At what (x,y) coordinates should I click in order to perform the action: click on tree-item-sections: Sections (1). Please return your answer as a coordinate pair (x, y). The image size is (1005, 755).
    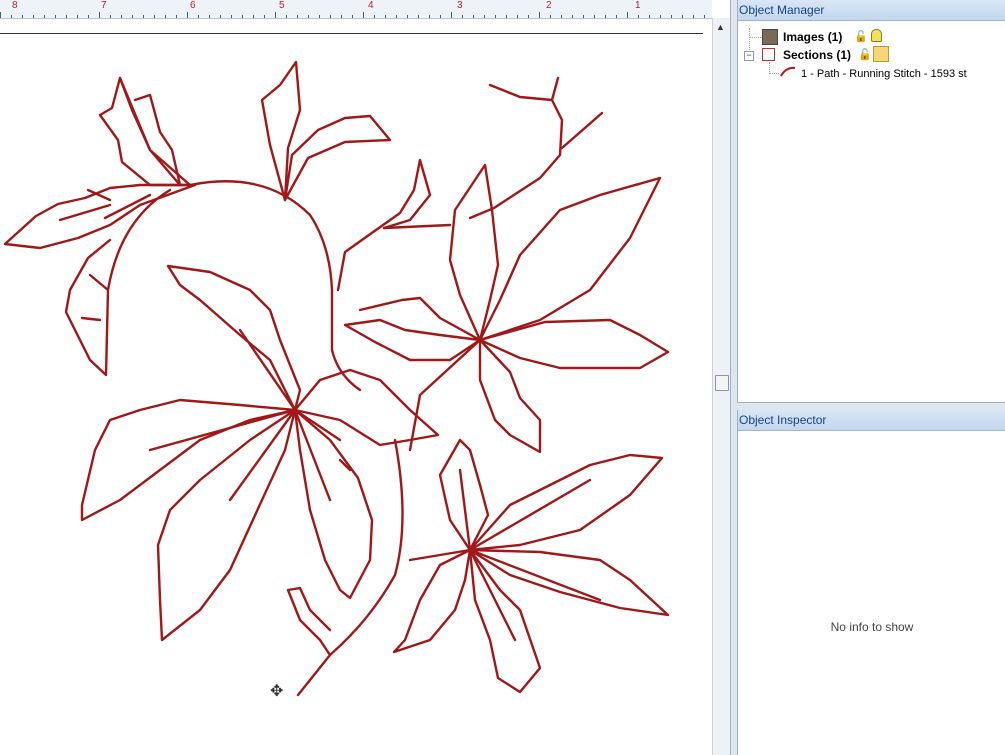
    Looking at the image, I should click on (817, 55).